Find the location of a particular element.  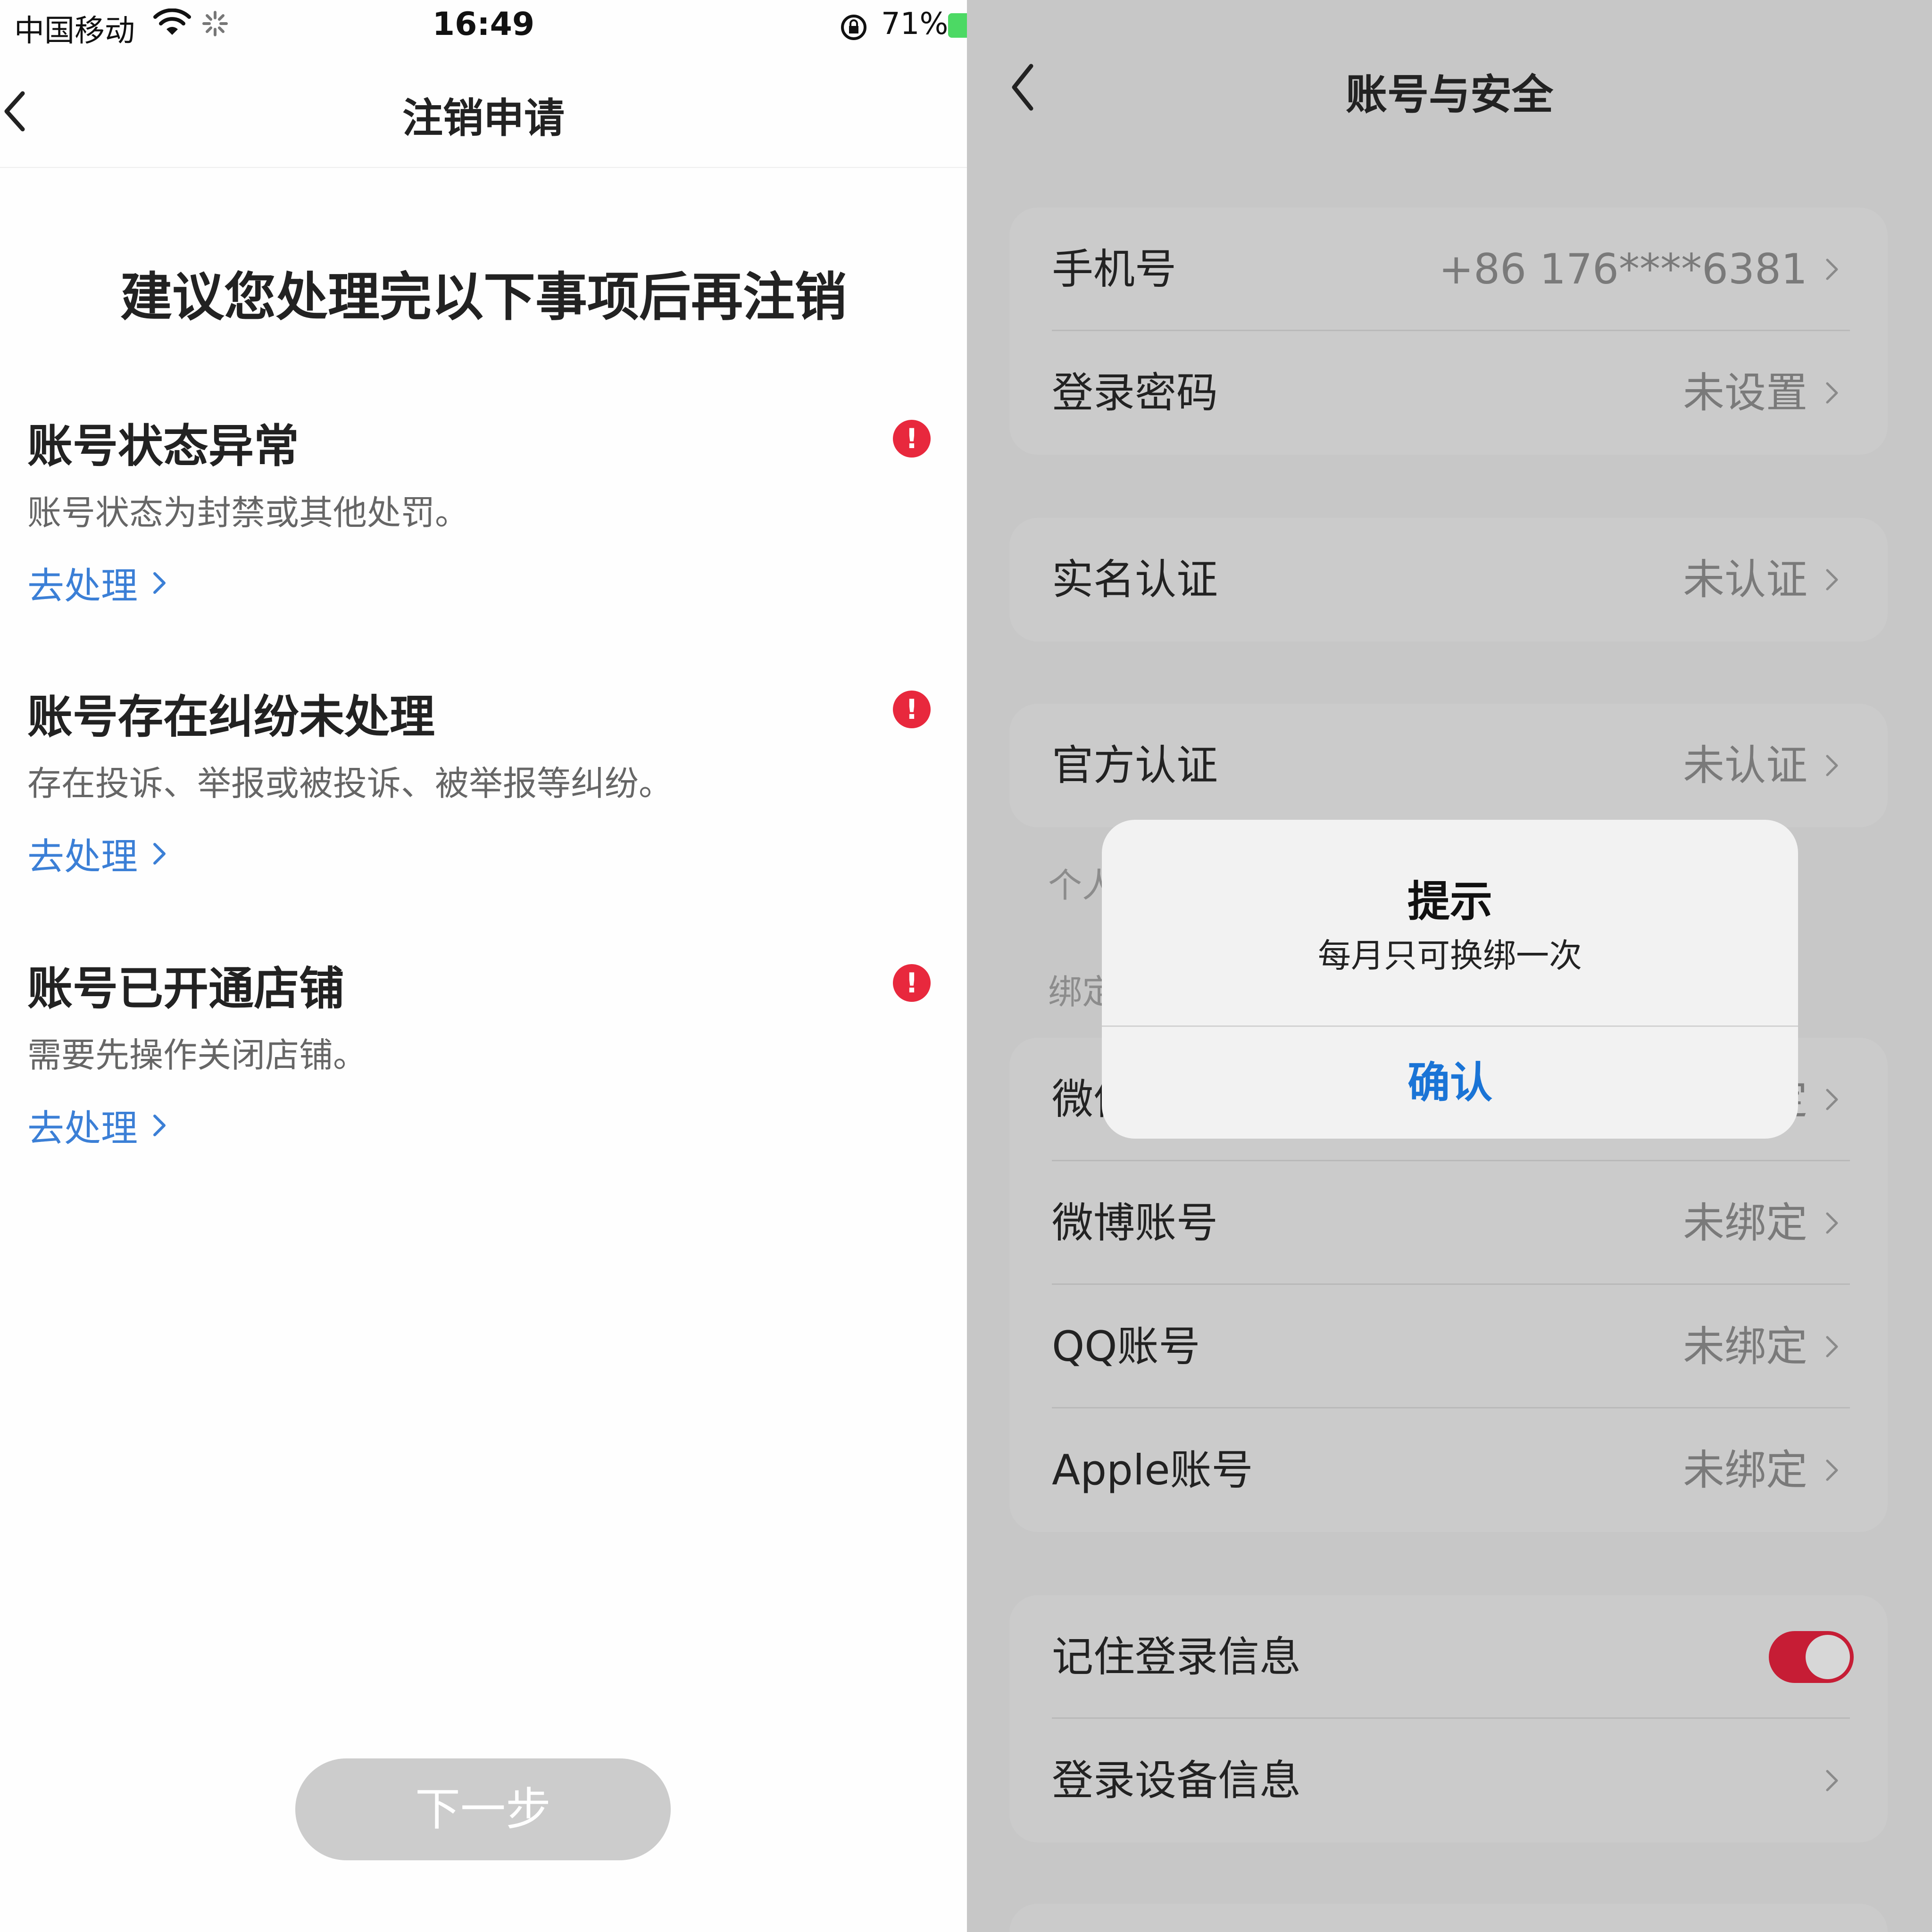

remember-login-row: 记住登录信息 is located at coordinates (1449, 1657).